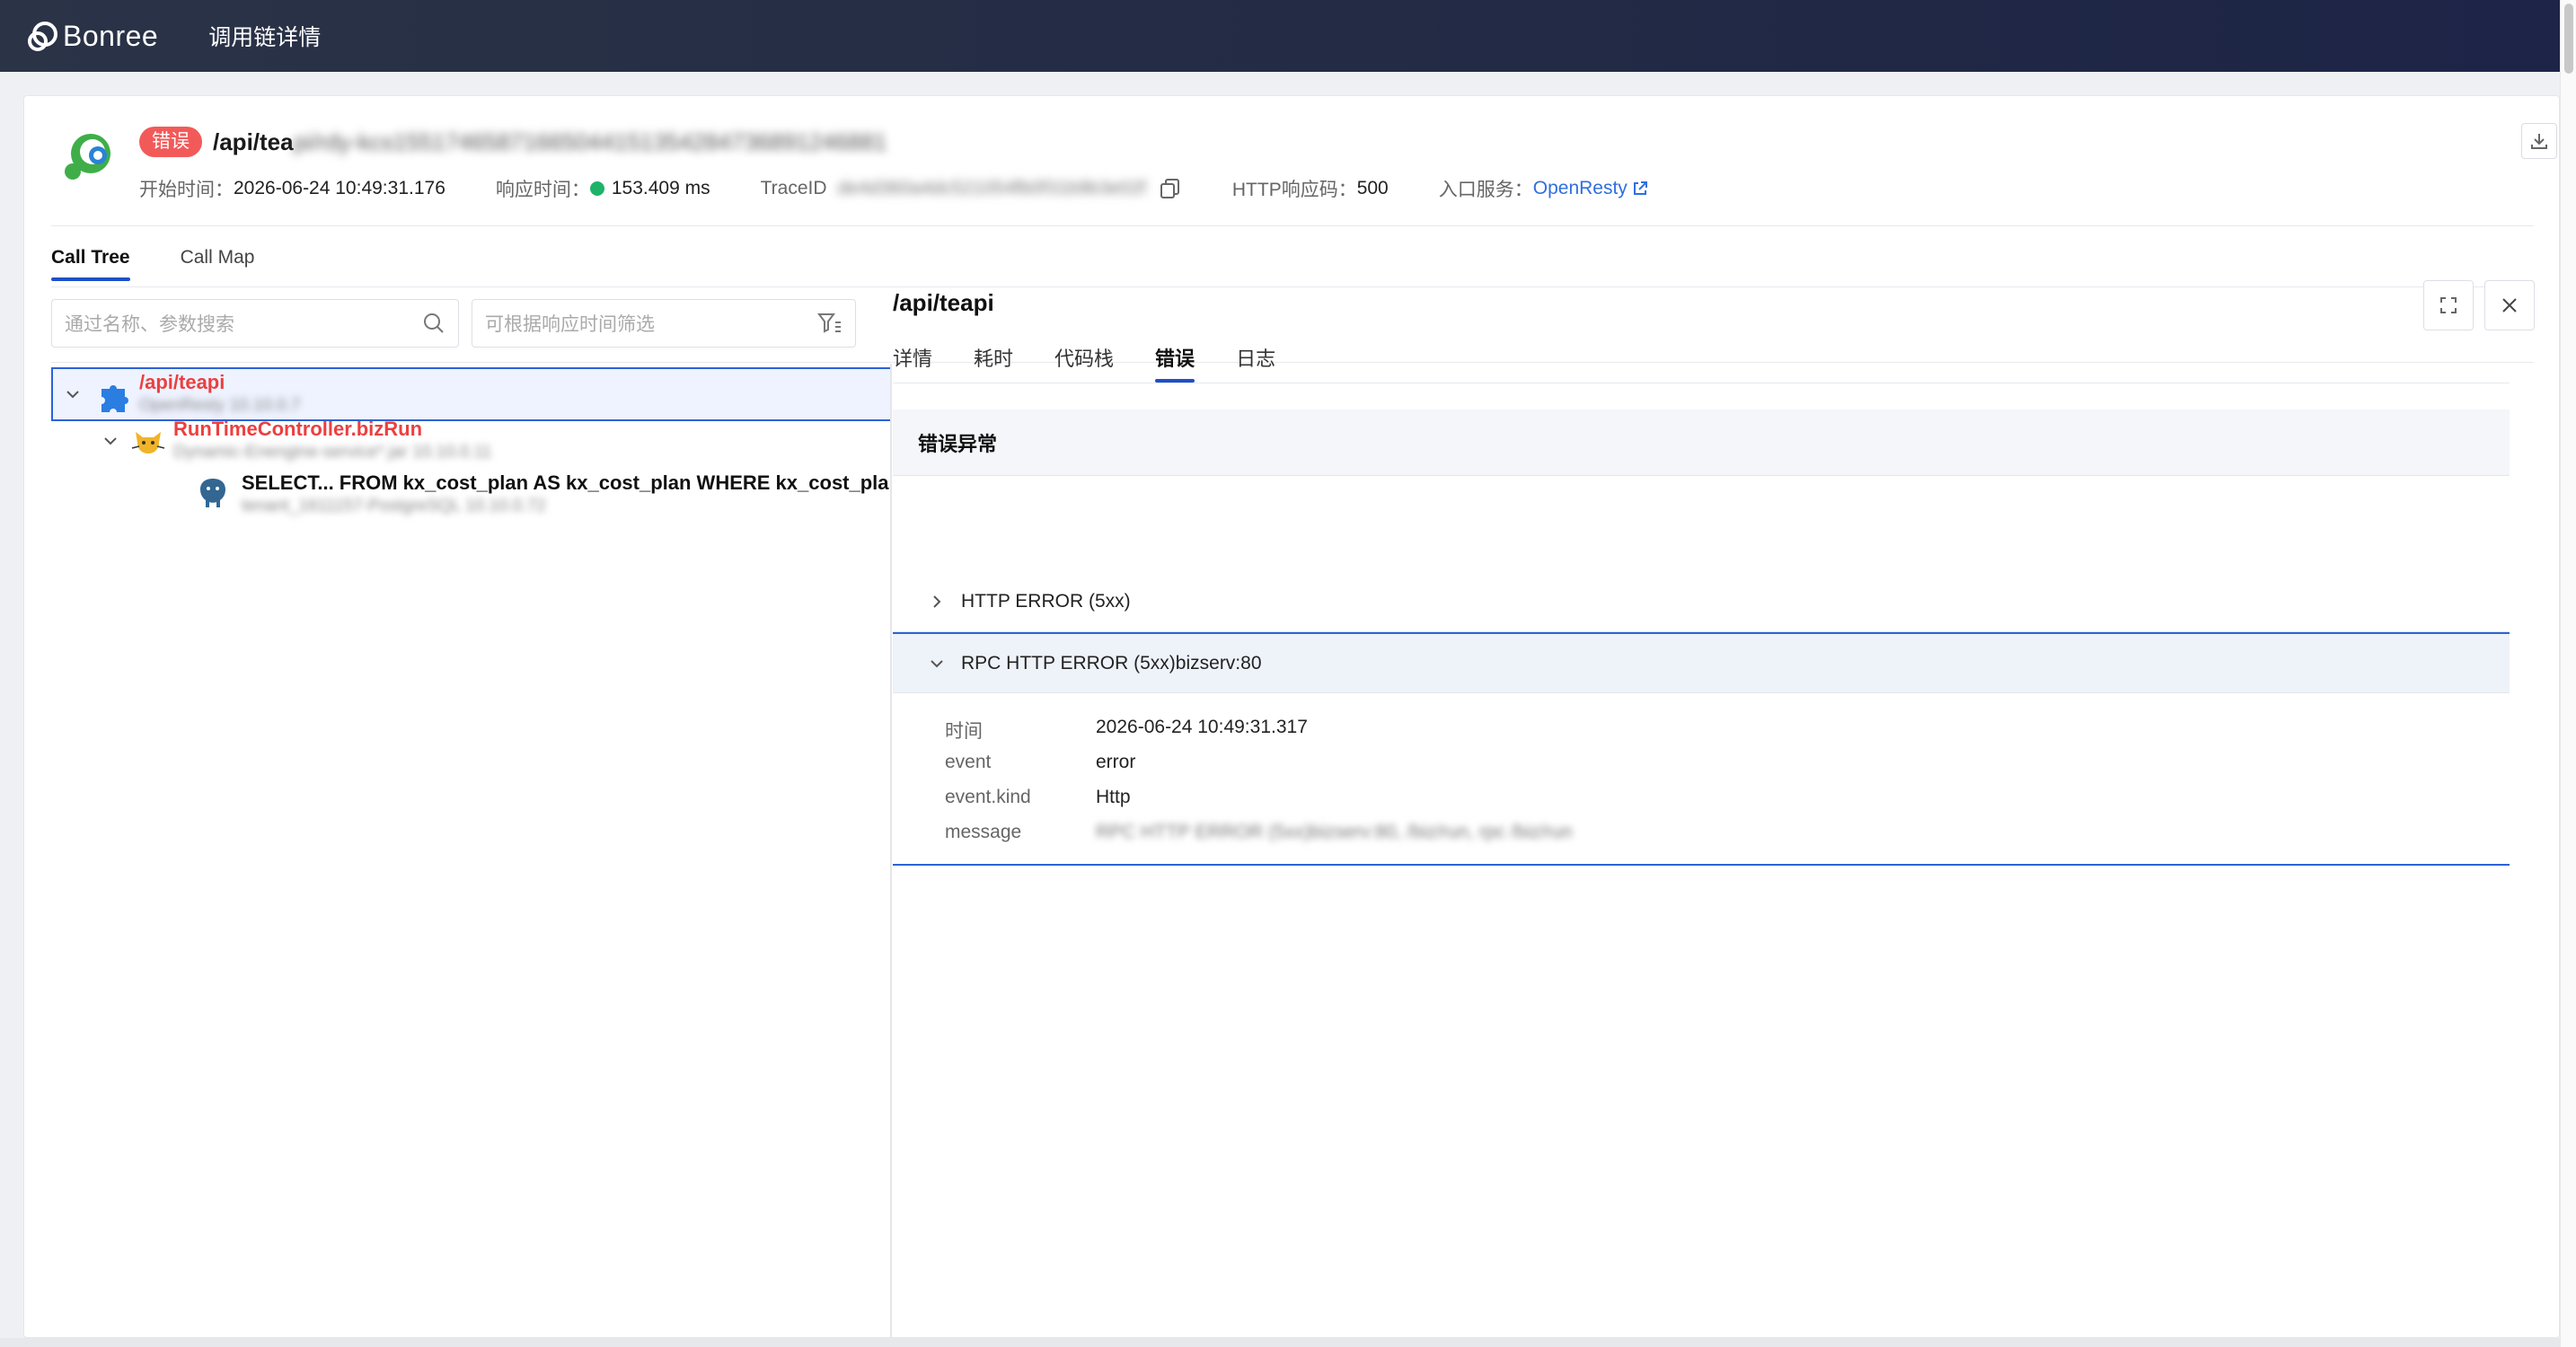 This screenshot has height=1347, width=2576. Describe the element at coordinates (149, 324) in the screenshot. I see `search-placeholder: 通过名称、参数搜索` at that location.